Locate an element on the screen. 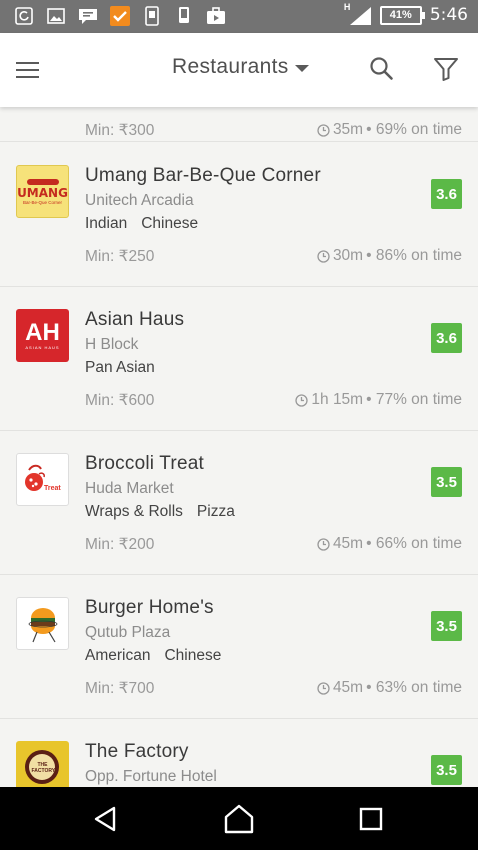 The width and height of the screenshot is (478, 850). delivery-info: 35m • 69% on time is located at coordinates (389, 130).